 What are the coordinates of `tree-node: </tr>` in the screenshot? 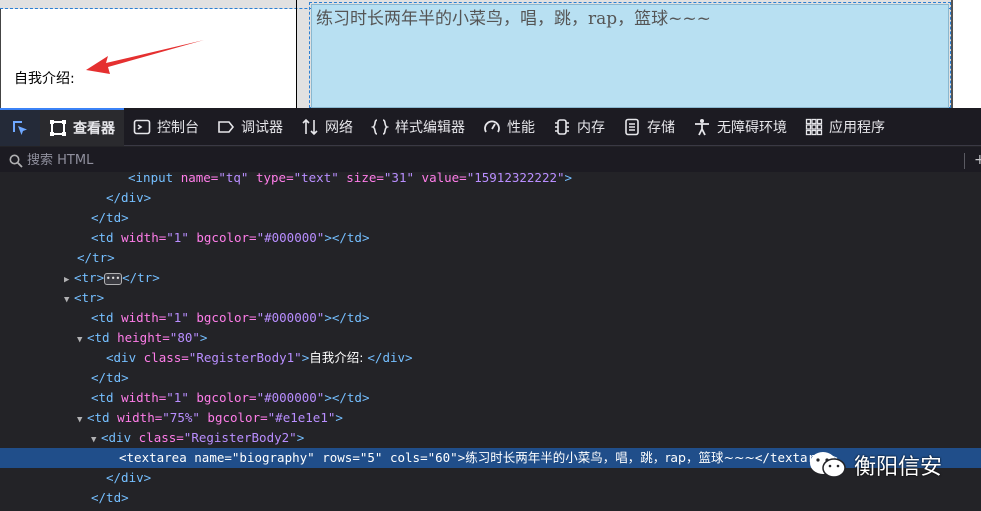 It's located at (490, 258).